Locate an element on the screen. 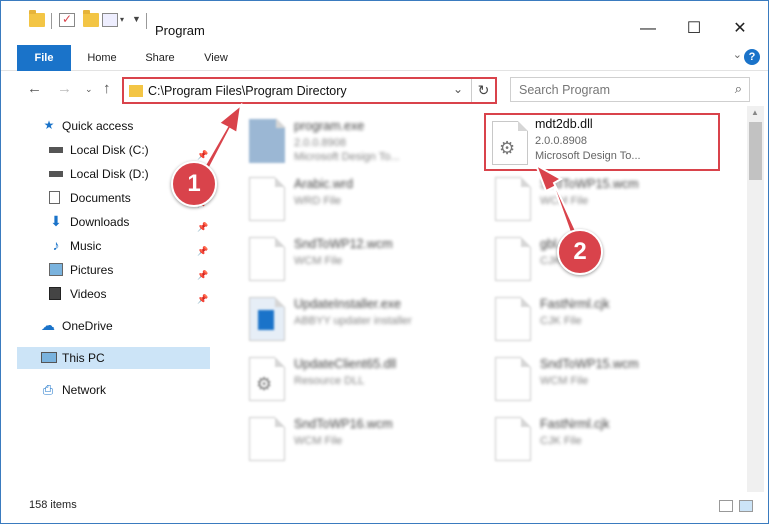  refresh-icon: ↻ is located at coordinates (483, 90).